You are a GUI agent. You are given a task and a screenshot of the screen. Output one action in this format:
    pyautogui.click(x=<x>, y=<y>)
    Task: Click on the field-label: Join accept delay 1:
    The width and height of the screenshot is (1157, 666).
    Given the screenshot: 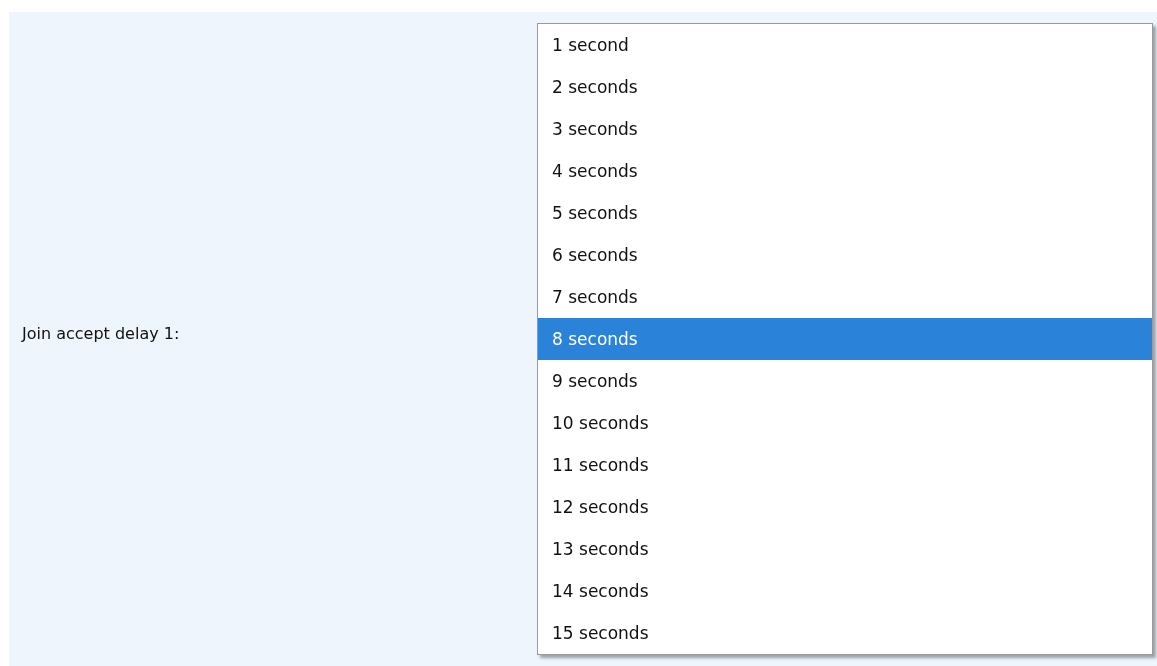 What is the action you would take?
    pyautogui.click(x=101, y=333)
    